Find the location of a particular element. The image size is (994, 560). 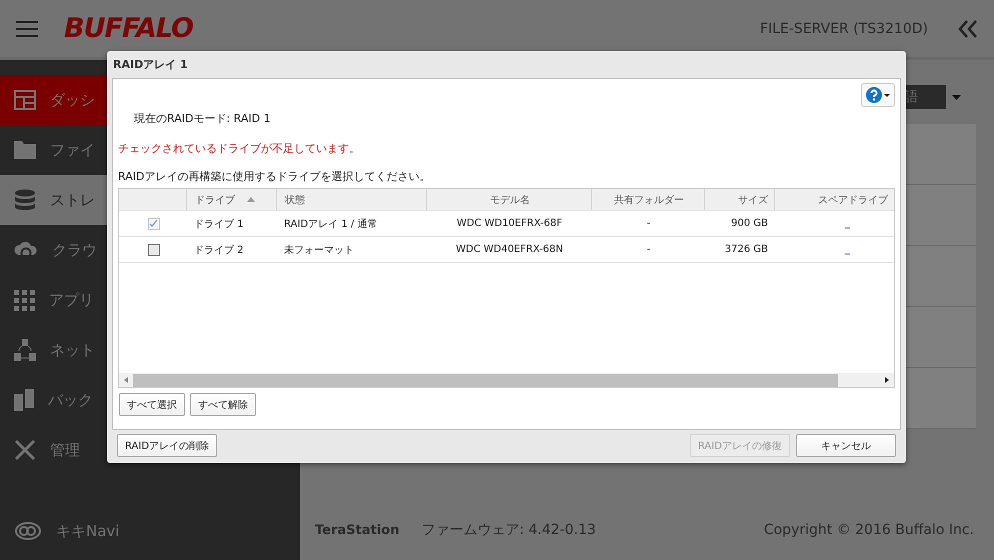

table-cell-text: ドライブ 2 is located at coordinates (219, 250).